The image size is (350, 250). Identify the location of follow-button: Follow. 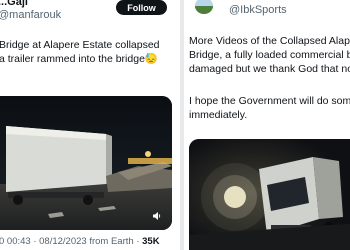
(141, 7).